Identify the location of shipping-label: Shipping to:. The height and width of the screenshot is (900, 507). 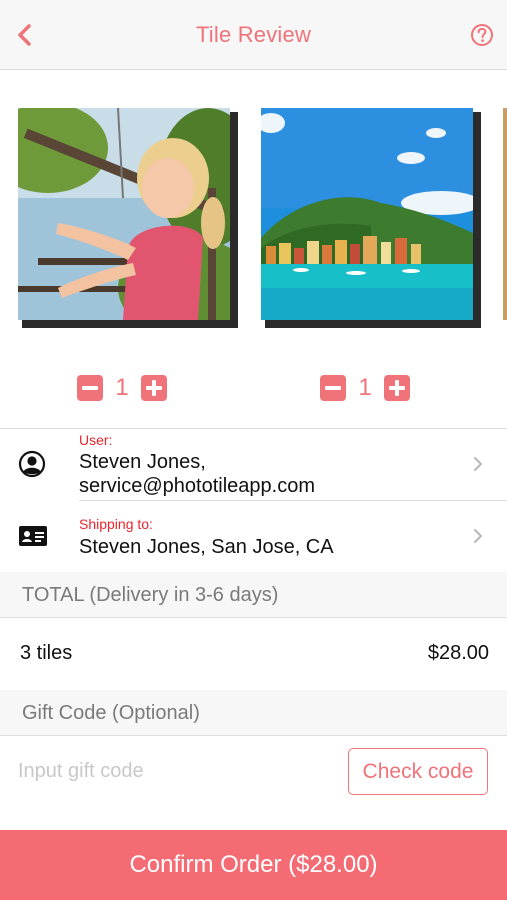
(116, 524).